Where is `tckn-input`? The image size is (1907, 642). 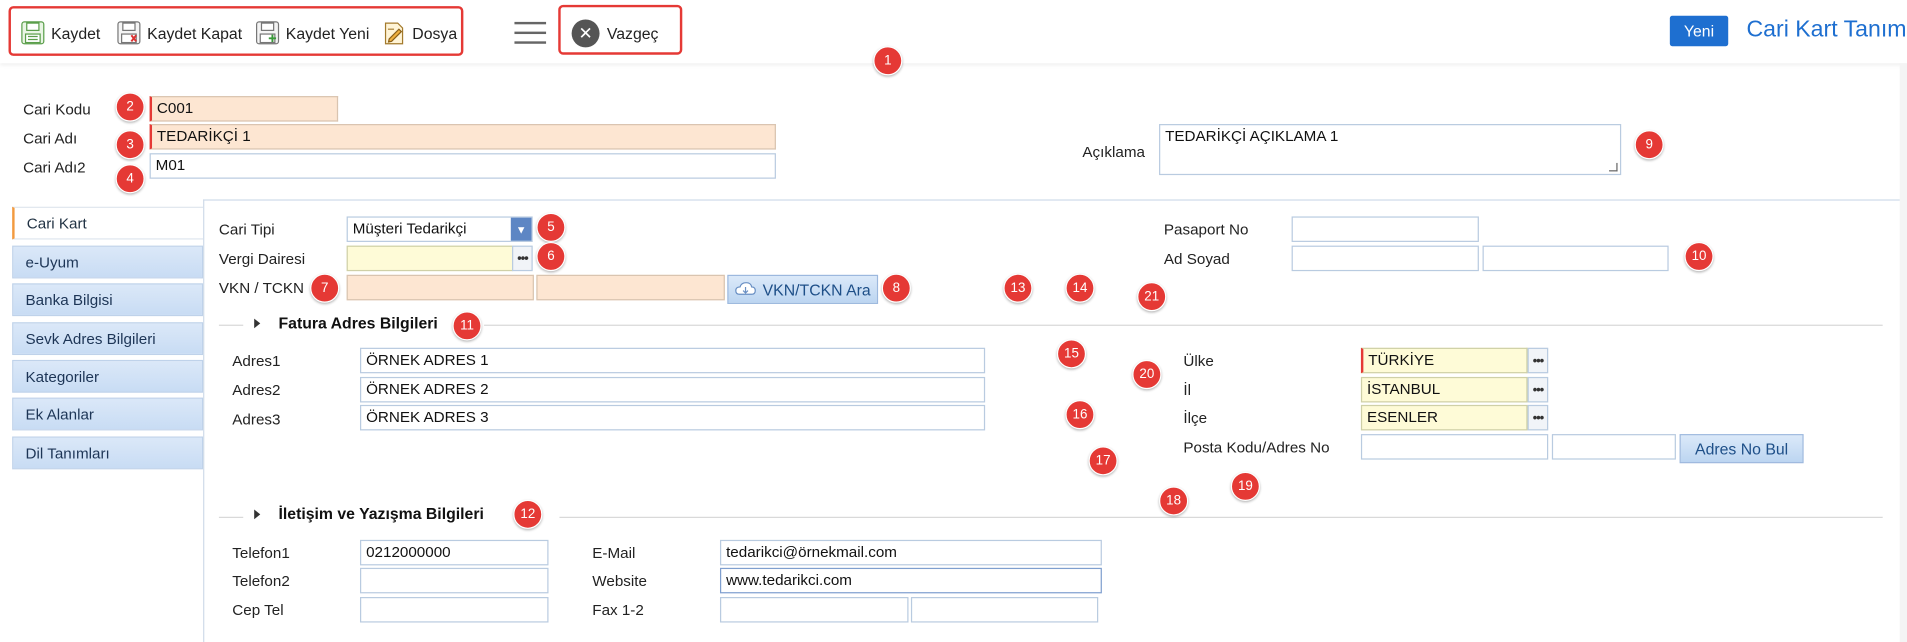 tckn-input is located at coordinates (630, 287).